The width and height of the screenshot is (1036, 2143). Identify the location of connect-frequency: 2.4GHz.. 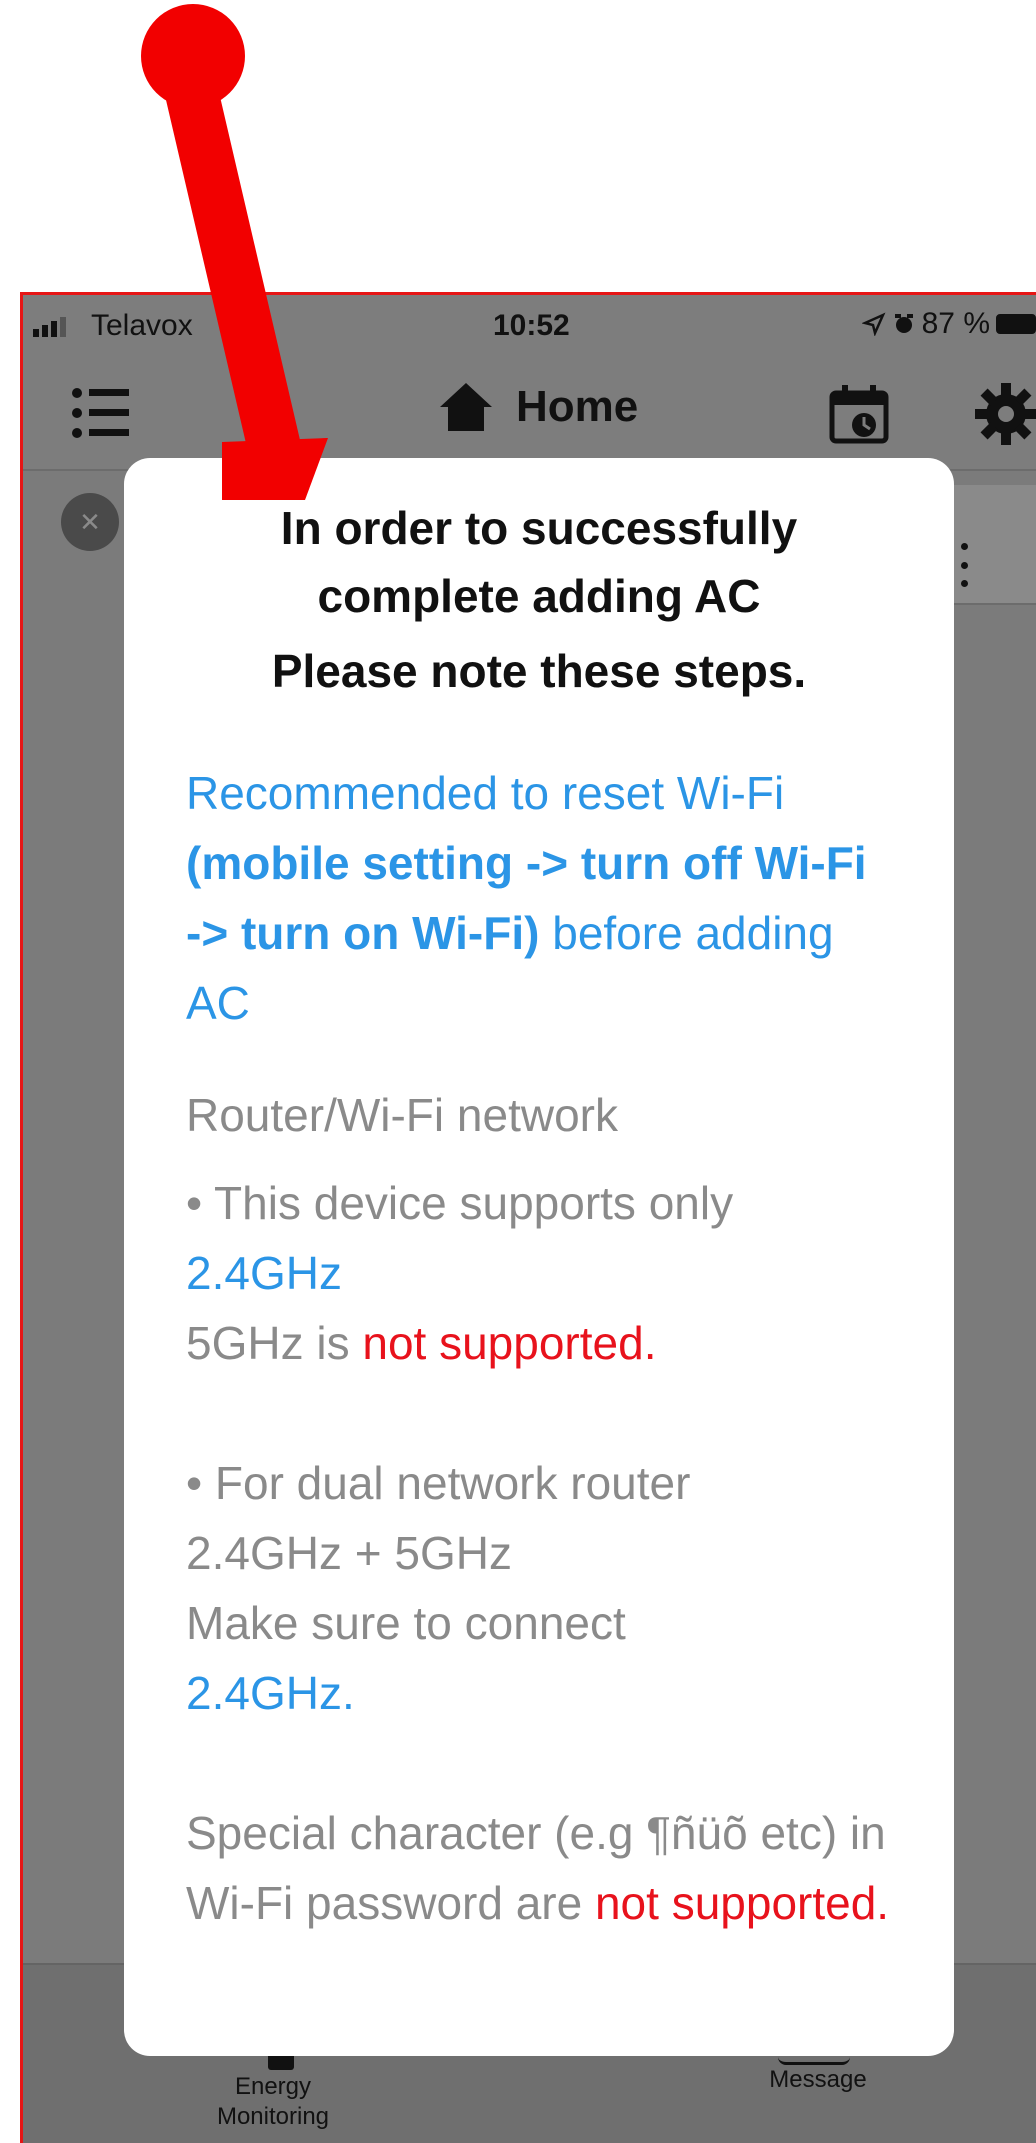
(270, 1693).